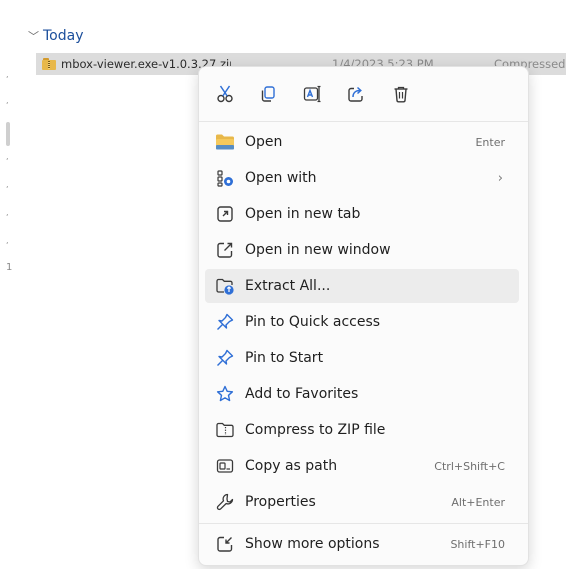 This screenshot has width=566, height=569. I want to click on group-header-today: ﹀ Today, so click(56, 36).